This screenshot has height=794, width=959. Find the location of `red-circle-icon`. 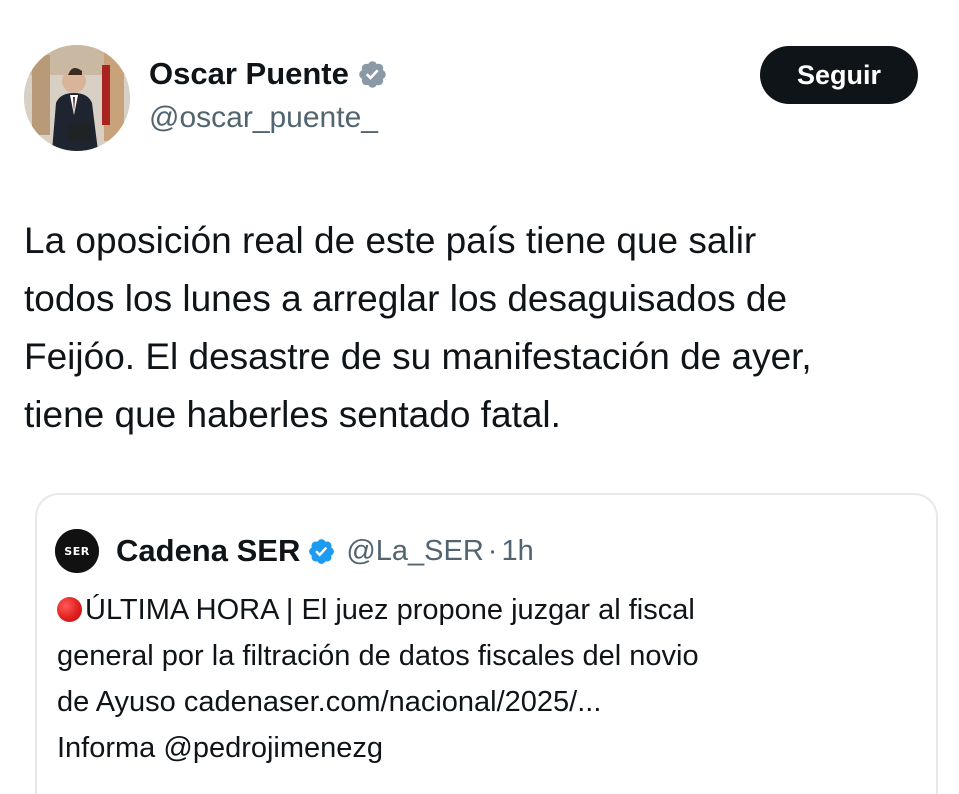

red-circle-icon is located at coordinates (69, 609).